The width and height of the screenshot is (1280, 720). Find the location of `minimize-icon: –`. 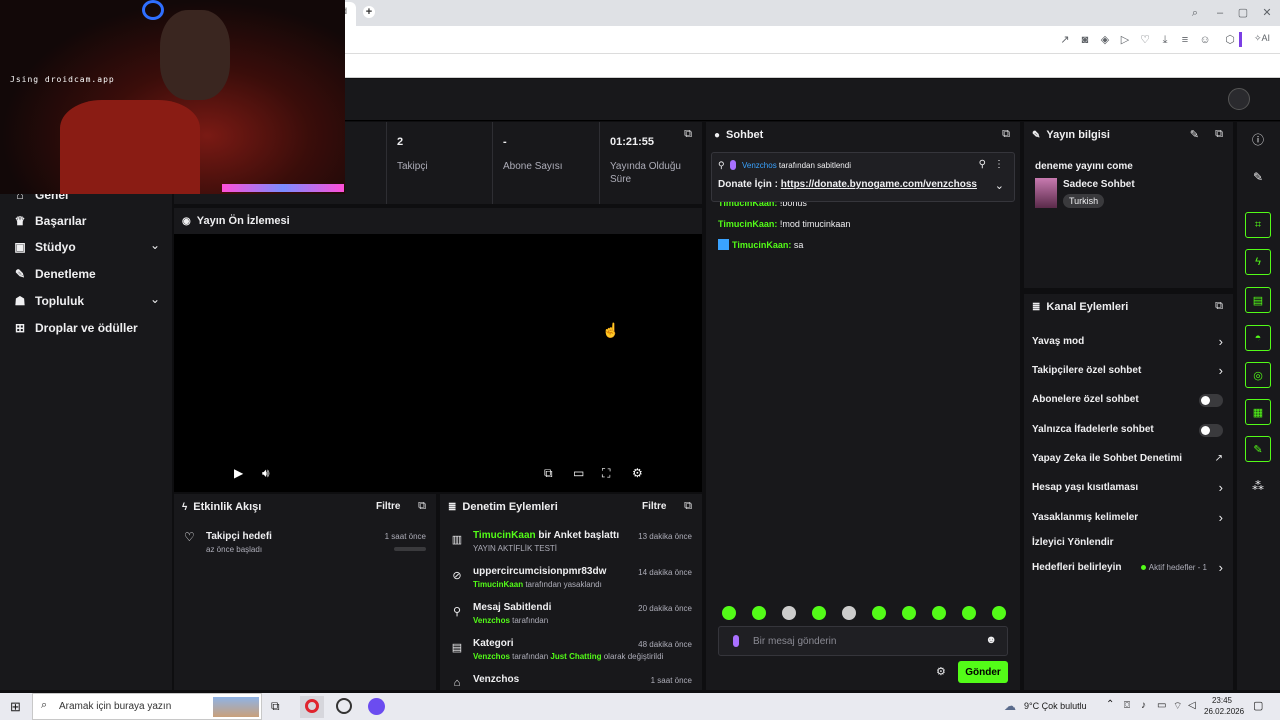

minimize-icon: – is located at coordinates (1220, 13).